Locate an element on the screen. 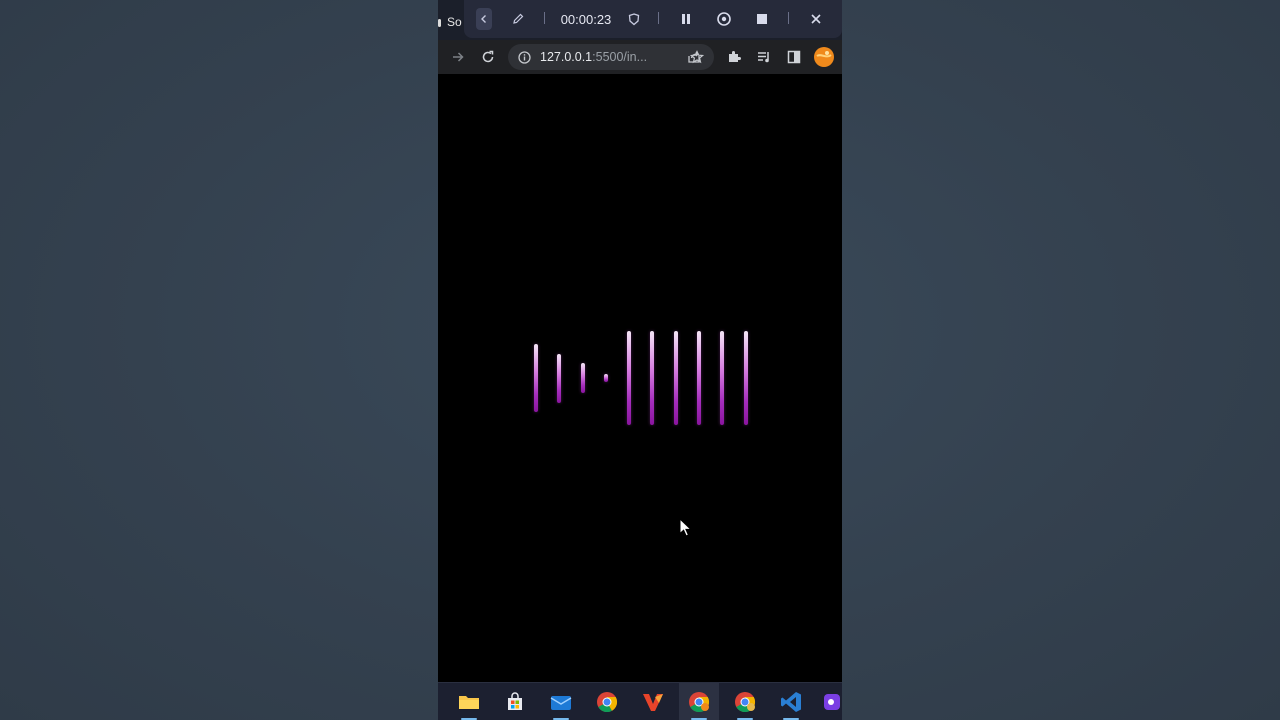 The height and width of the screenshot is (720, 1280). tab-favicon-icon is located at coordinates (439, 22).